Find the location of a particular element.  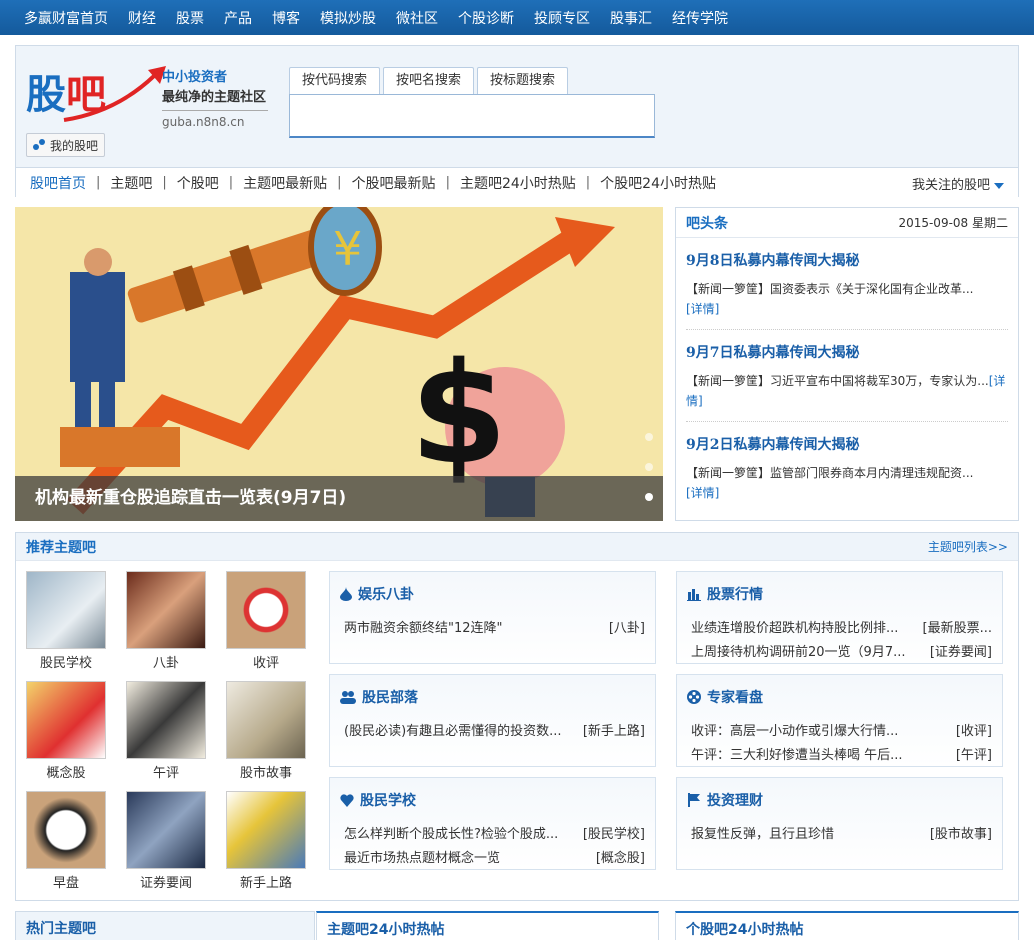

thumb-closing-review: 收评 is located at coordinates (266, 621).